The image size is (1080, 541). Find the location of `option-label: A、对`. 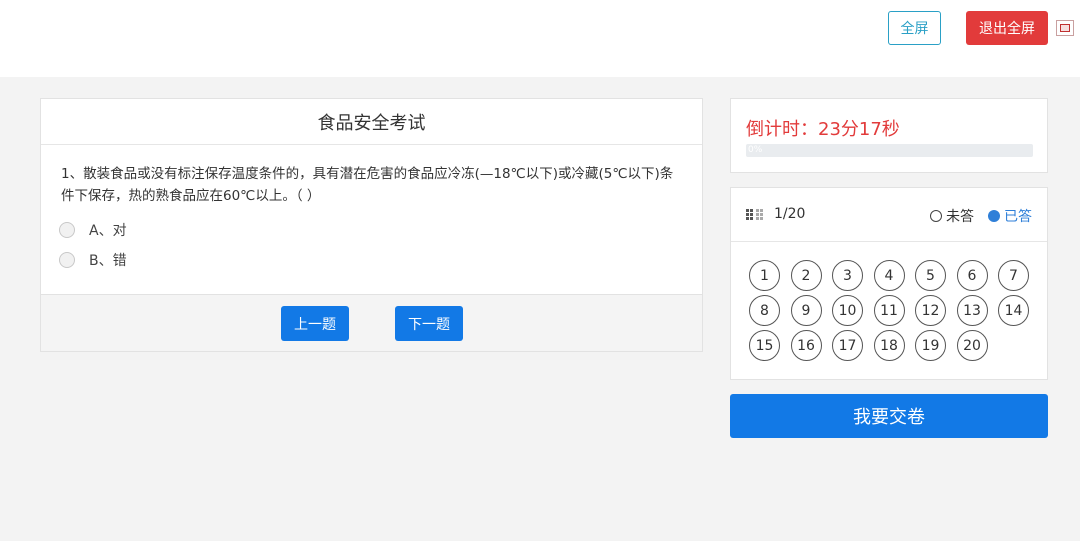

option-label: A、对 is located at coordinates (108, 231).